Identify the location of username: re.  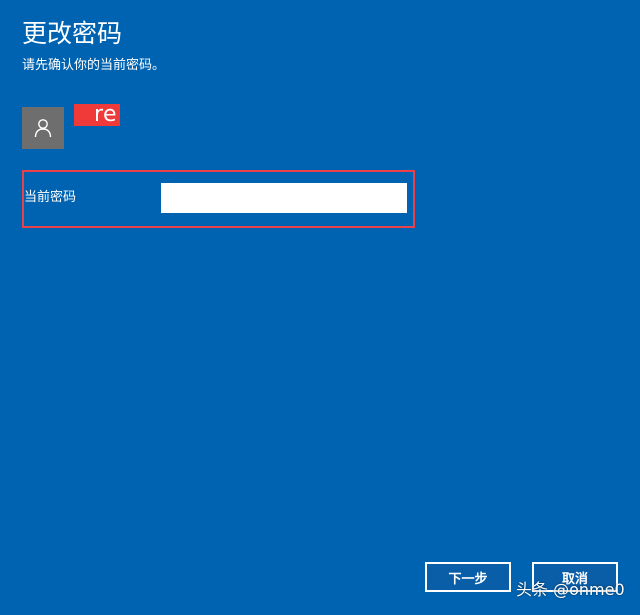
(97, 115).